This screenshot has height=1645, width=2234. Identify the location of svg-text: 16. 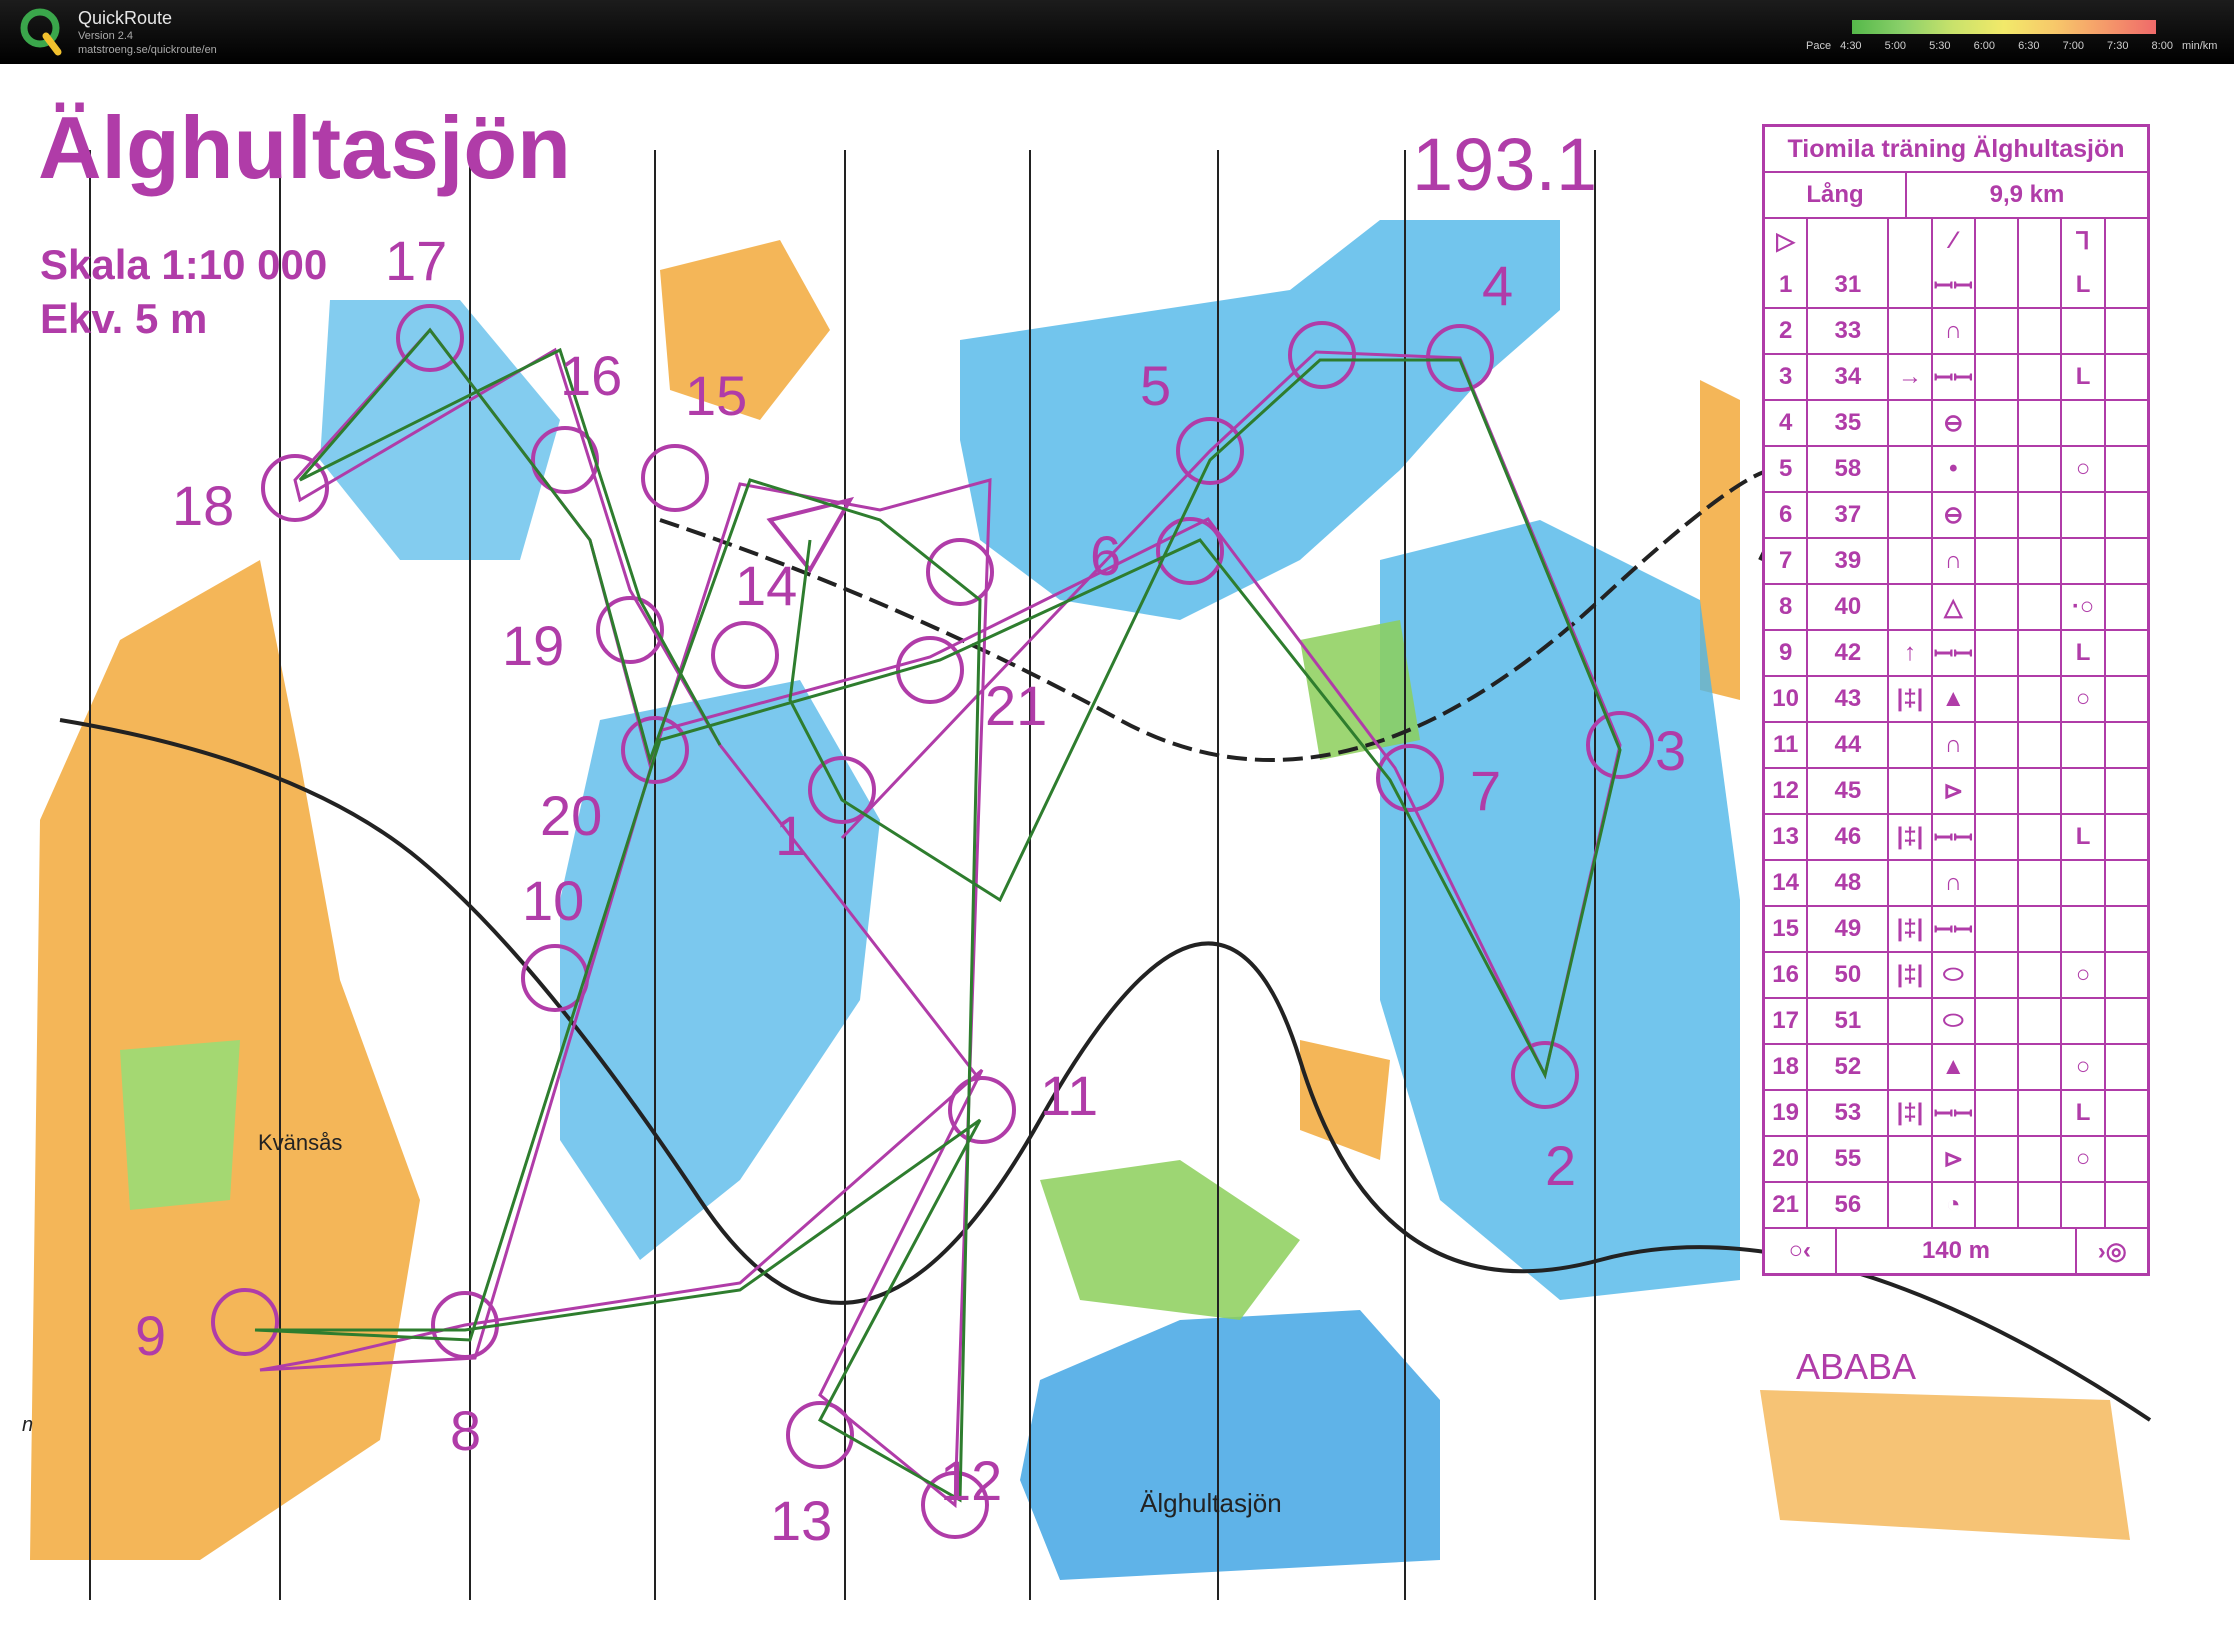
(591, 375).